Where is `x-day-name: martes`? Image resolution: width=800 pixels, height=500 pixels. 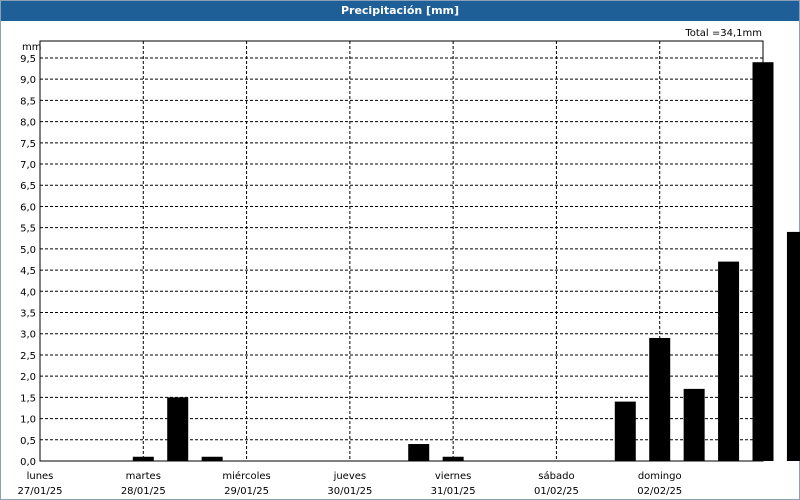 x-day-name: martes is located at coordinates (143, 476).